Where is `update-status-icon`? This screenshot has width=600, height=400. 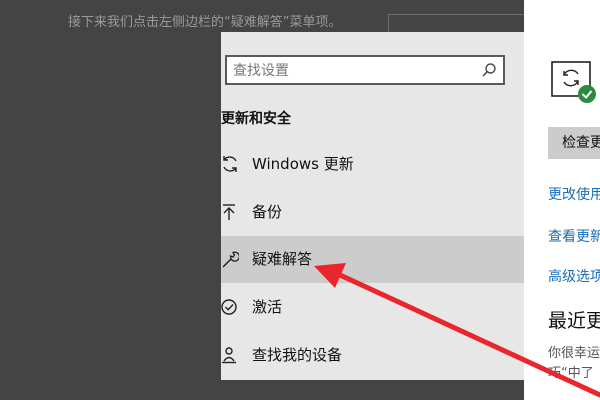 update-status-icon is located at coordinates (573, 82).